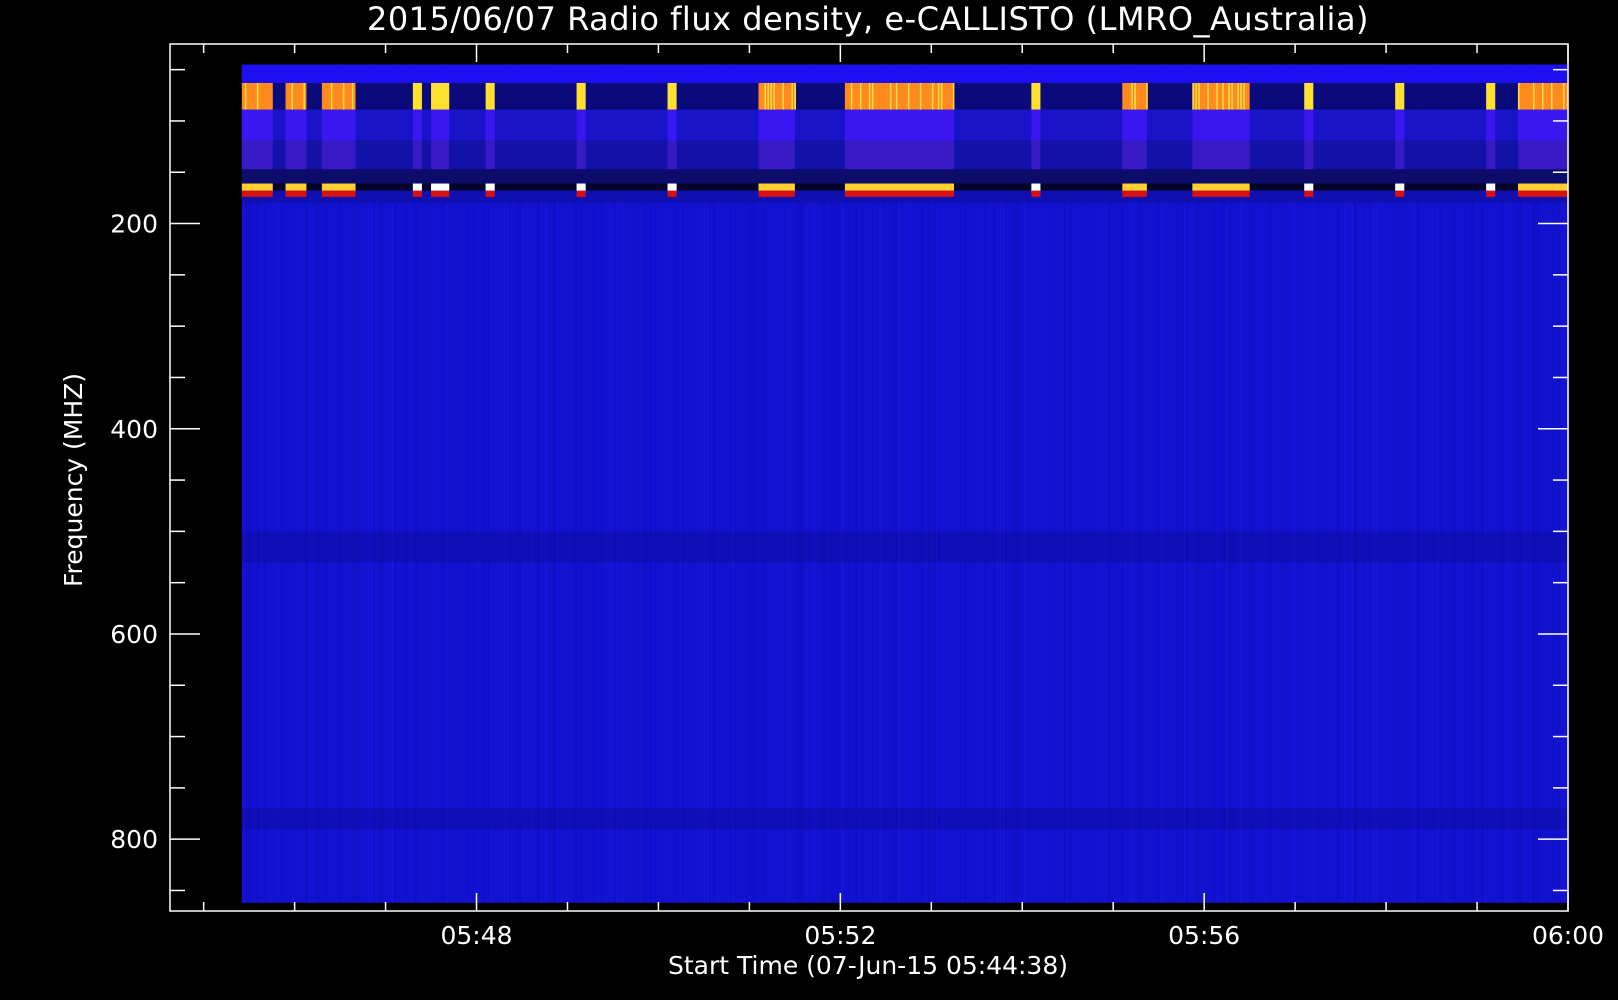  What do you see at coordinates (1204, 935) in the screenshot?
I see `x-tick-label: 05:56` at bounding box center [1204, 935].